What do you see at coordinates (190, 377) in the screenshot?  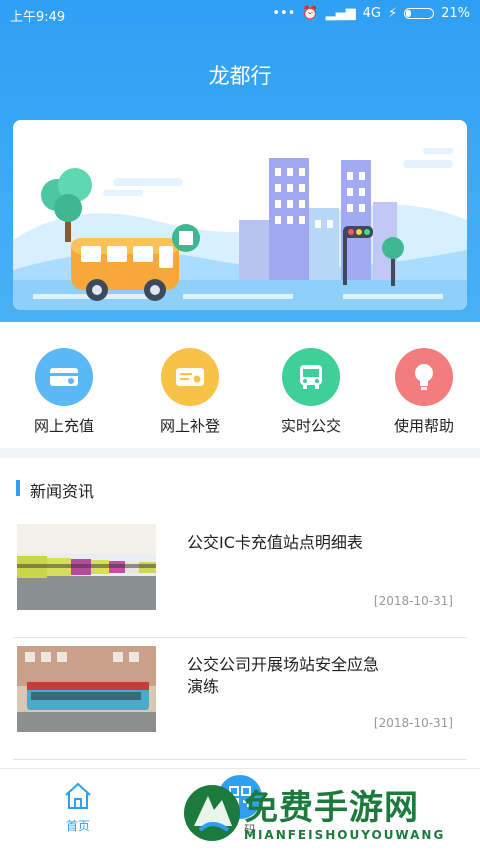 I see `ticket-icon` at bounding box center [190, 377].